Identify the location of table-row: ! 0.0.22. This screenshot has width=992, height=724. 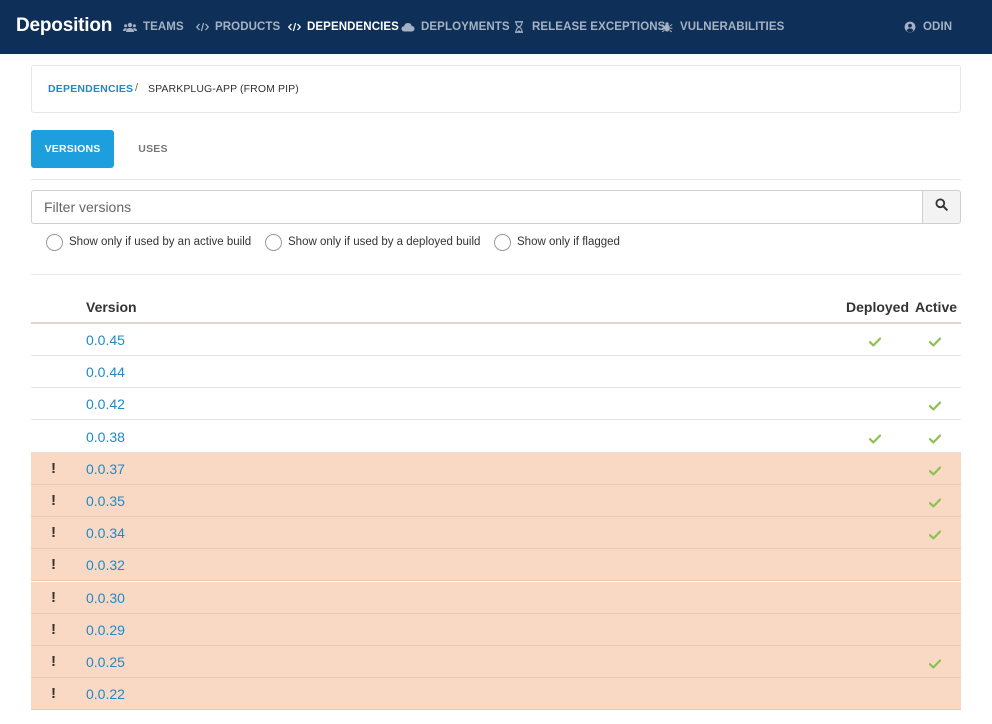
(496, 694).